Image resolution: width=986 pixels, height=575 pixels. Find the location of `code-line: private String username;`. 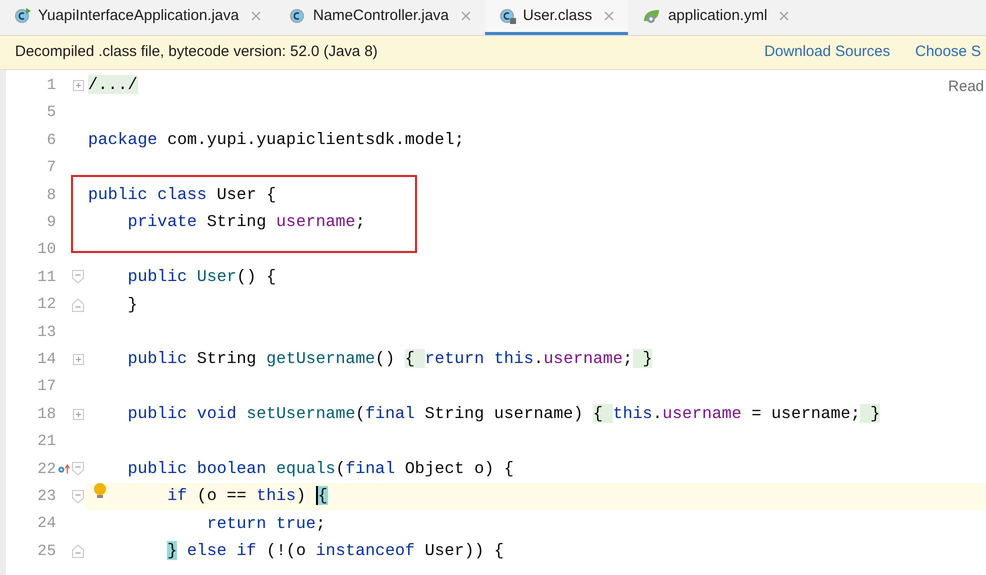

code-line: private String username; is located at coordinates (246, 222).